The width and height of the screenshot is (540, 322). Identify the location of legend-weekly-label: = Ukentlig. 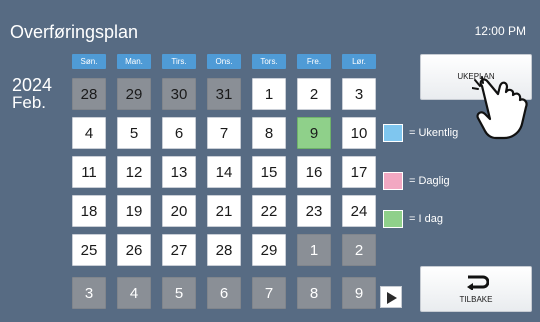
(434, 133).